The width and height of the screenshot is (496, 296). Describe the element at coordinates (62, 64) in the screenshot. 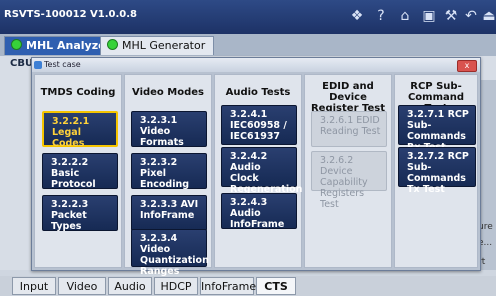

I see `dialog-title: Test case` at that location.